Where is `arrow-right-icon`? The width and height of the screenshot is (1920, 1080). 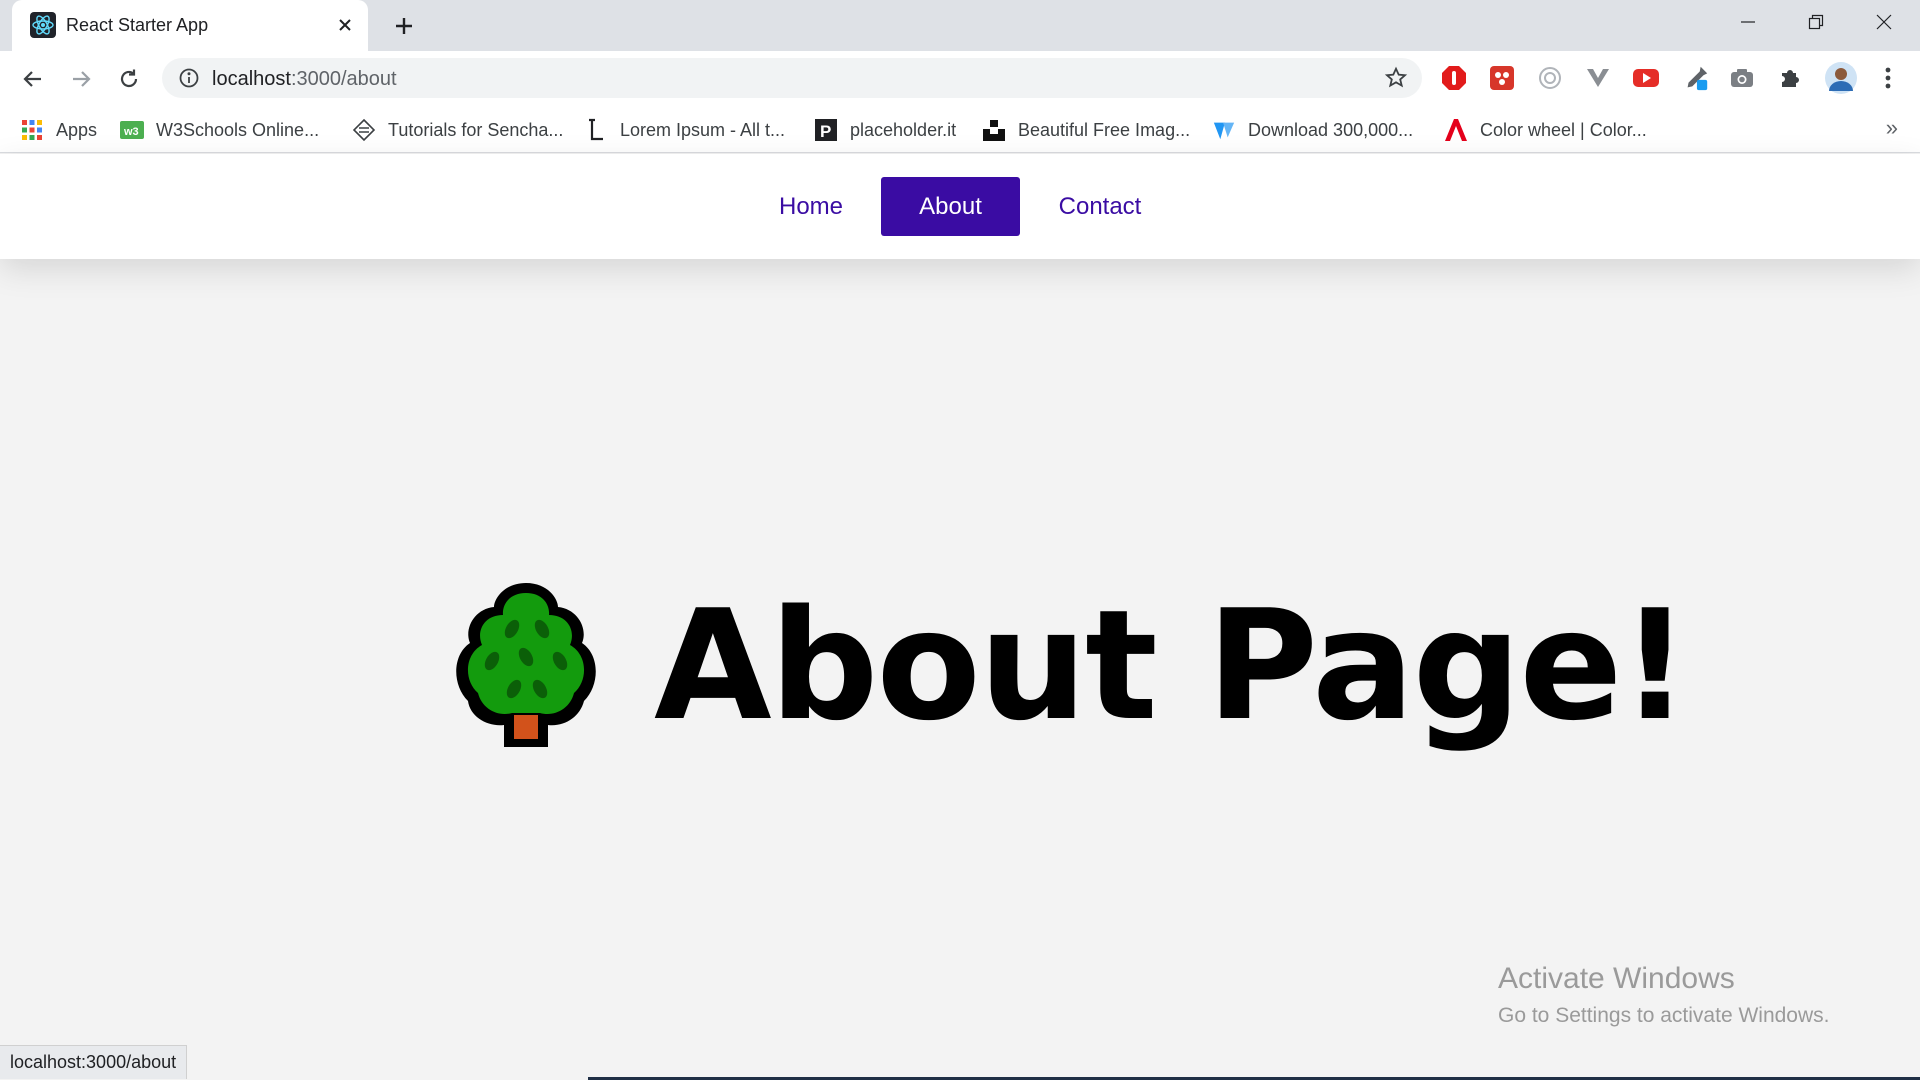
arrow-right-icon is located at coordinates (81, 79).